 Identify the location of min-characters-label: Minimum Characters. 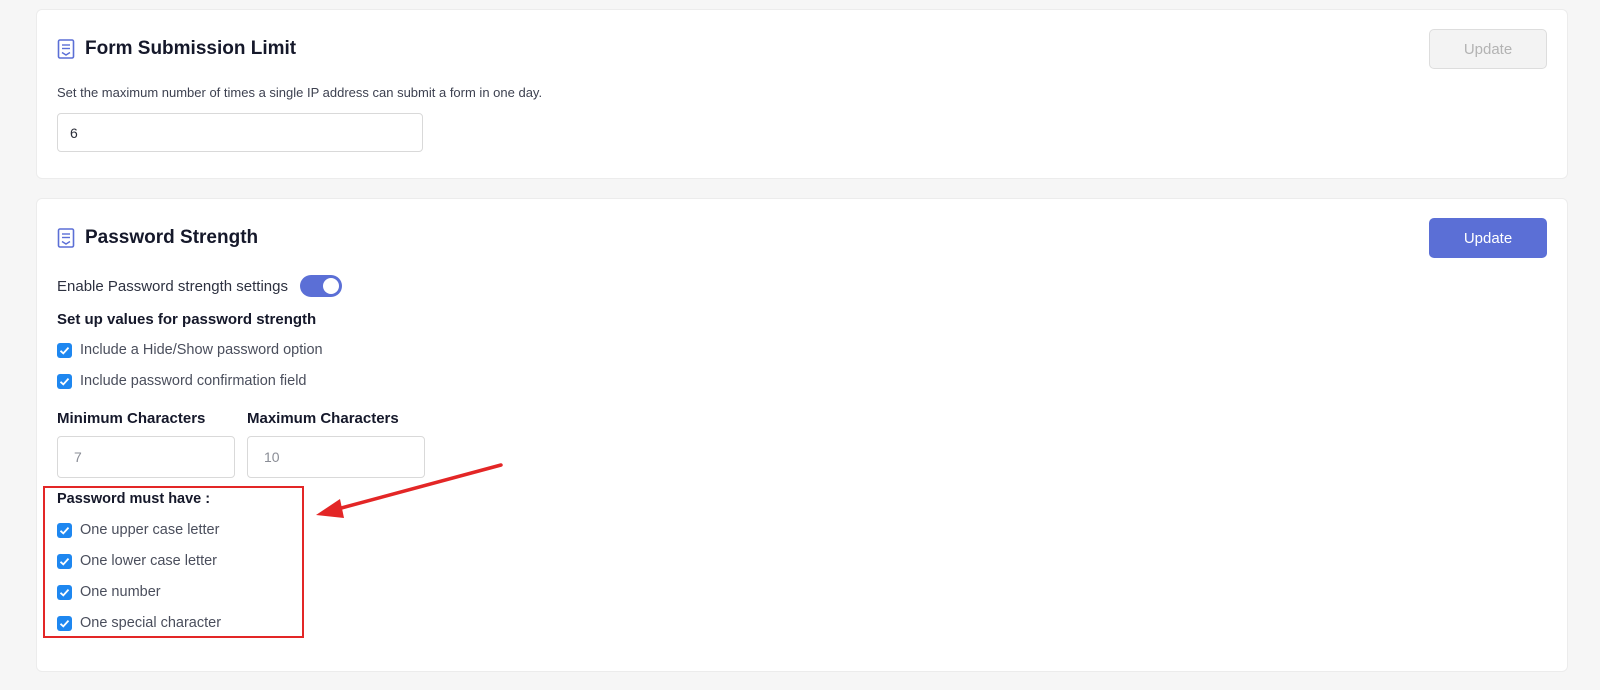
(131, 418).